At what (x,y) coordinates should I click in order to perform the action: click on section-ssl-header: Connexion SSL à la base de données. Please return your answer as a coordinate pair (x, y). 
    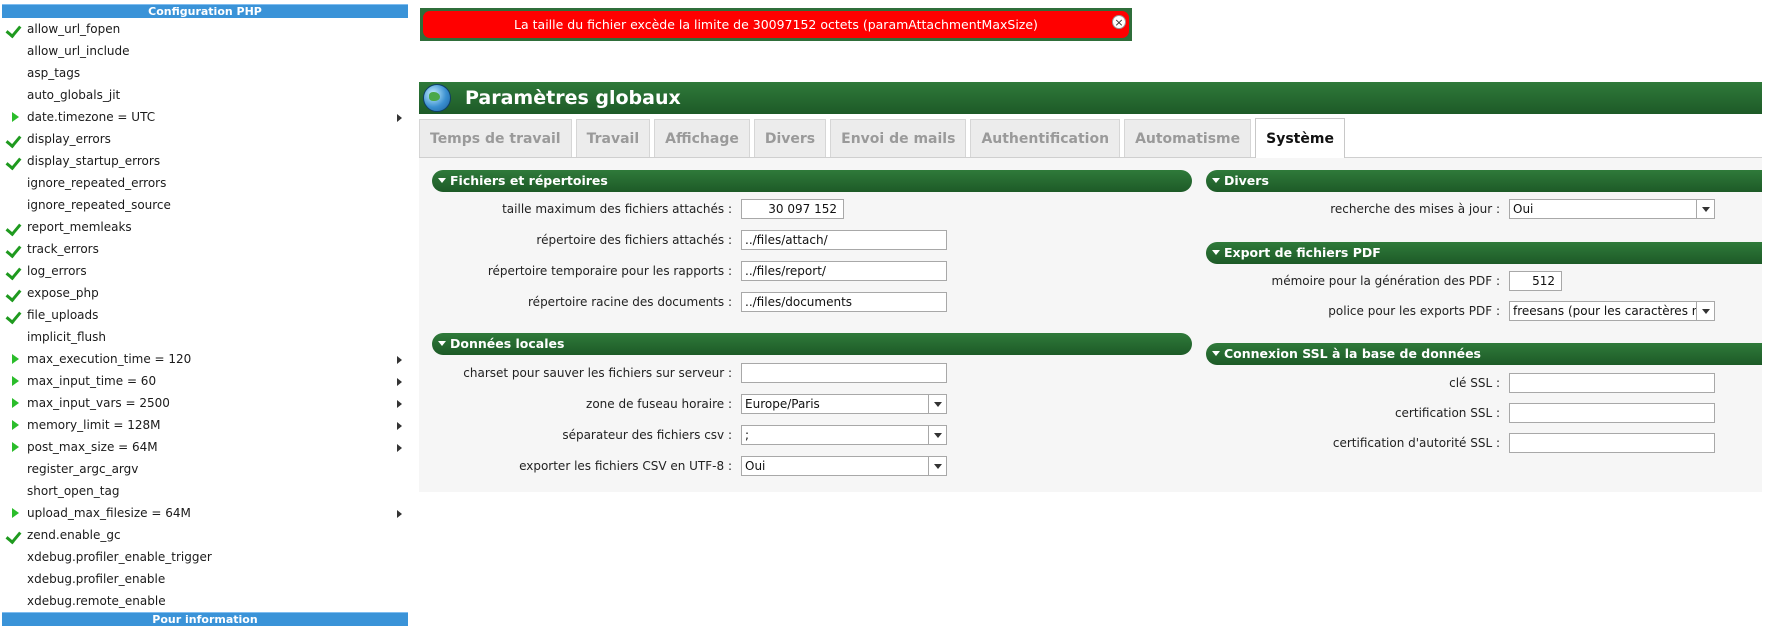
    Looking at the image, I should click on (1484, 354).